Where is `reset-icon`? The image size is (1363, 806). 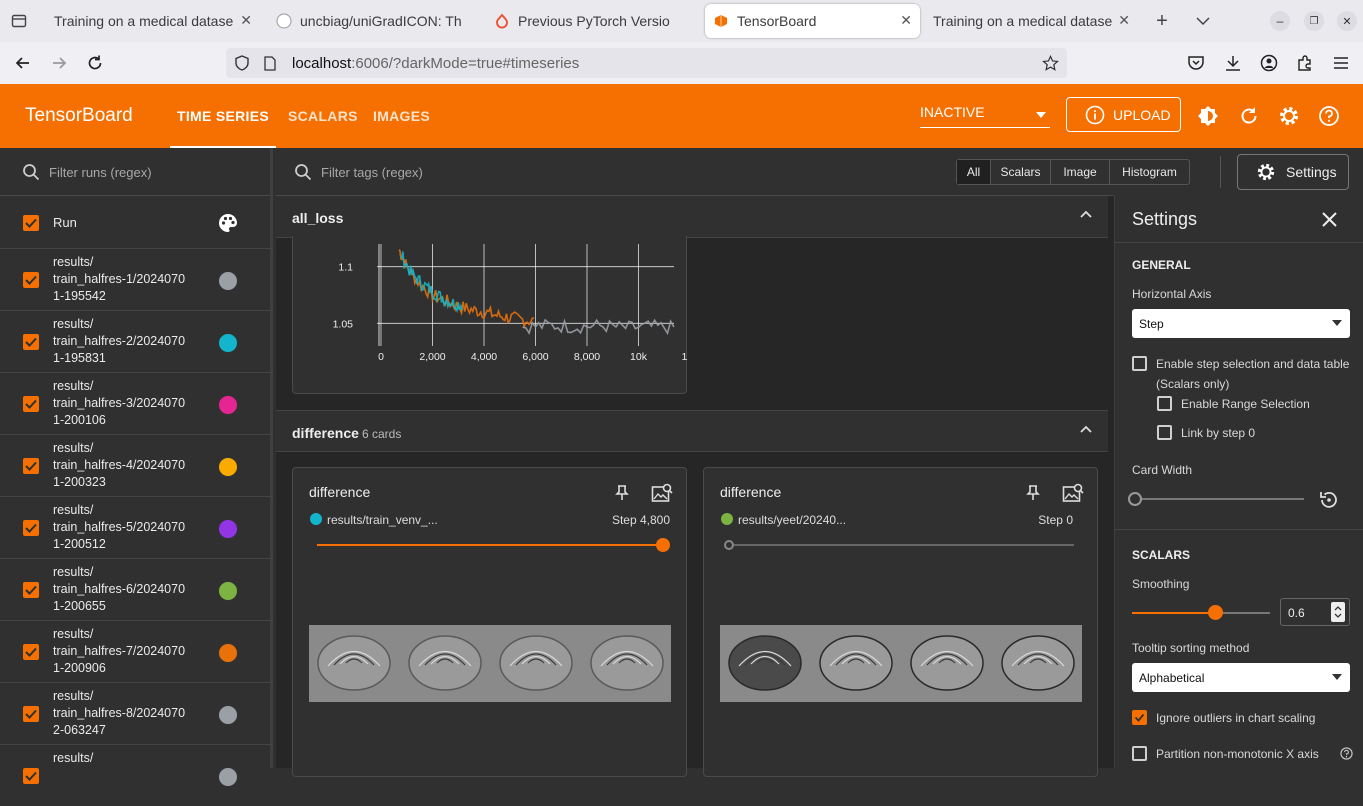 reset-icon is located at coordinates (1329, 500).